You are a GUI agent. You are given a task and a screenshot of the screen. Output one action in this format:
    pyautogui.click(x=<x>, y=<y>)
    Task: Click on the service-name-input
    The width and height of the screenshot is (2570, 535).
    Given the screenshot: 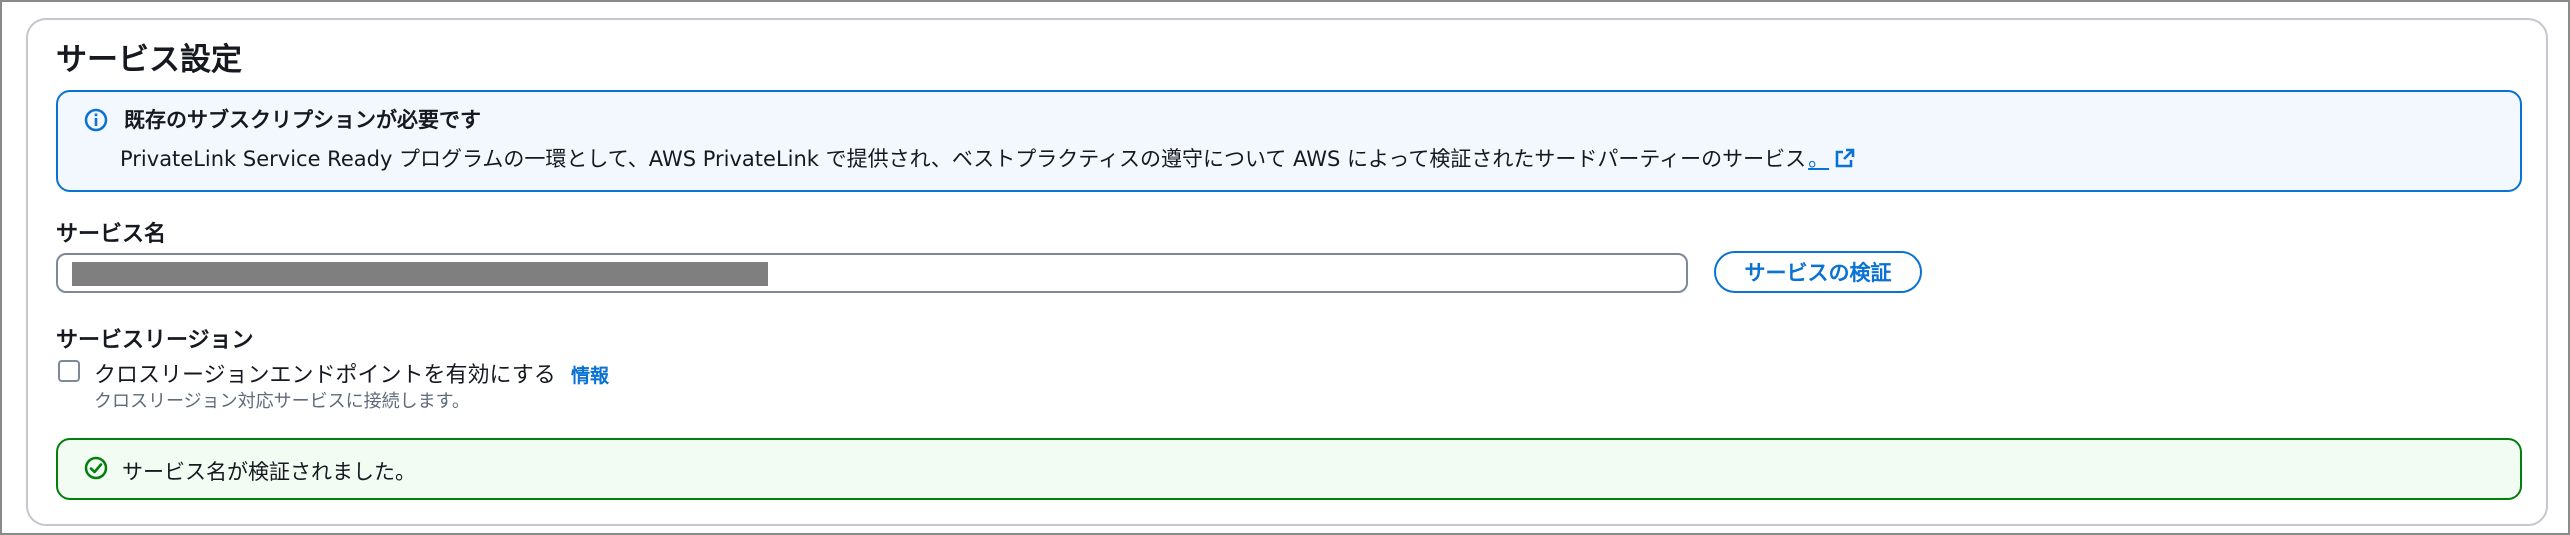 What is the action you would take?
    pyautogui.click(x=872, y=273)
    